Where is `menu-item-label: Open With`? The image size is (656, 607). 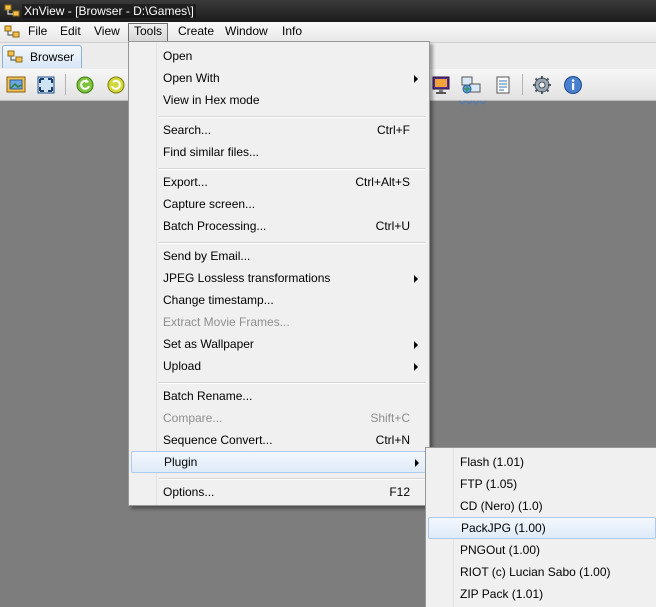 menu-item-label: Open With is located at coordinates (191, 78).